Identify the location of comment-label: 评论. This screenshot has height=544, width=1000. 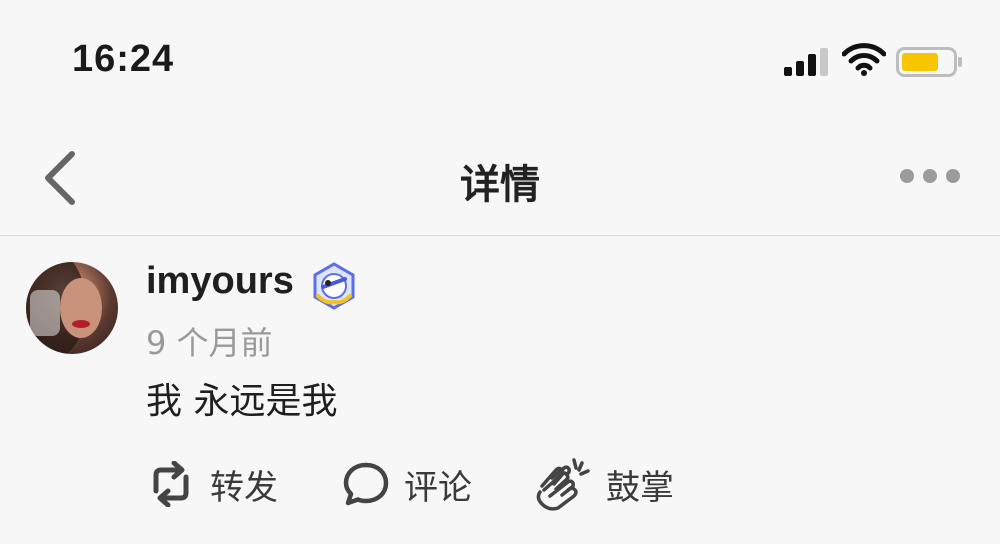
(438, 487).